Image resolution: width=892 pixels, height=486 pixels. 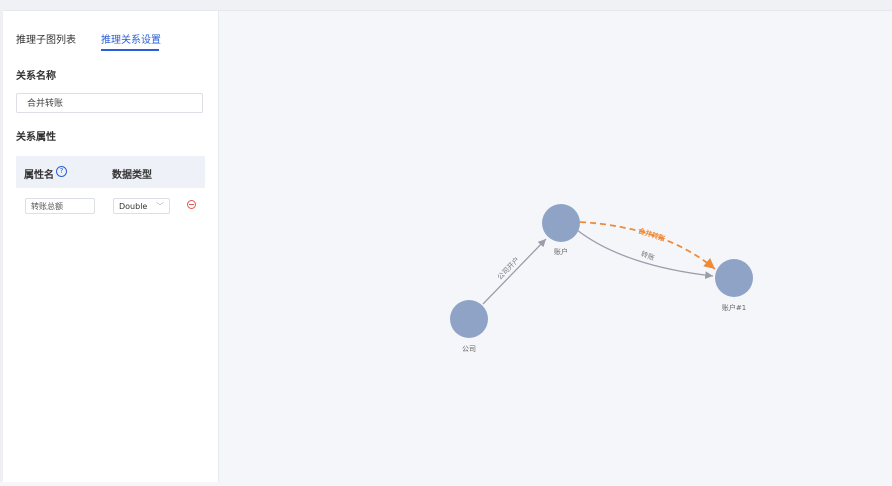 I want to click on help-icon: ?, so click(x=61, y=171).